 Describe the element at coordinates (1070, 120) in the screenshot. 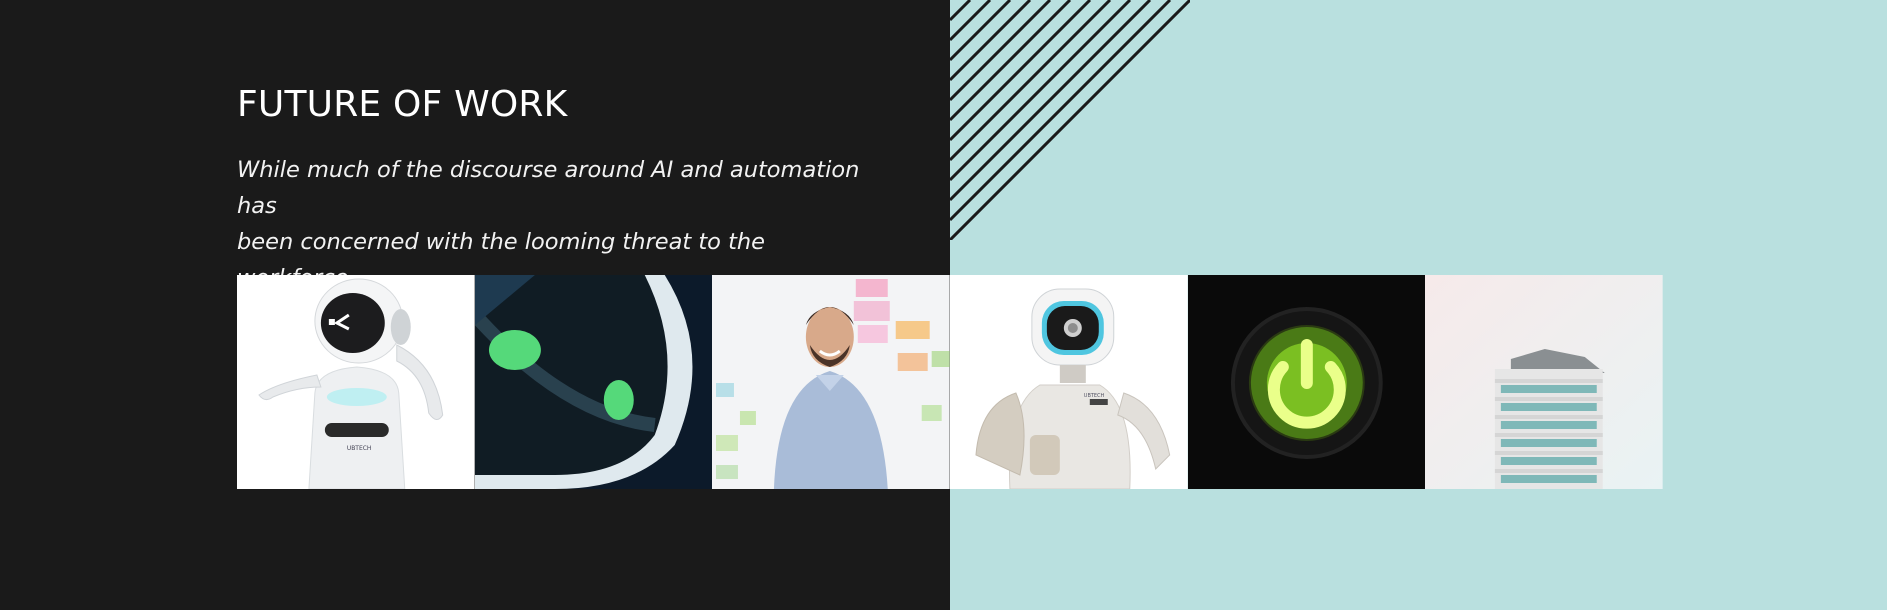

I see `diagonal-stripes-pattern` at that location.